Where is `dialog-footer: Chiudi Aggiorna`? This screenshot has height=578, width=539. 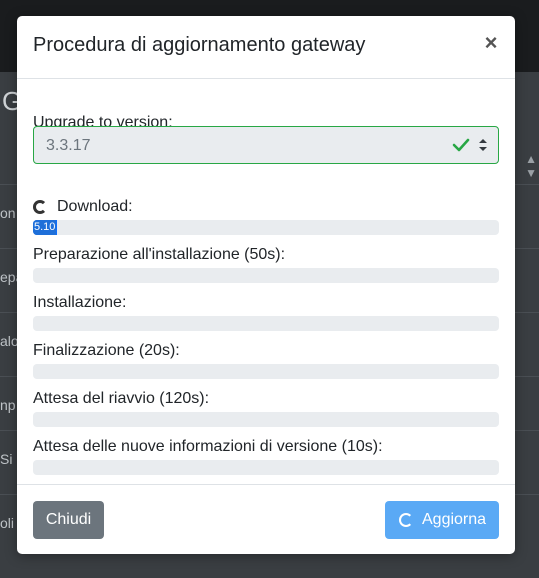 dialog-footer: Chiudi Aggiorna is located at coordinates (266, 519).